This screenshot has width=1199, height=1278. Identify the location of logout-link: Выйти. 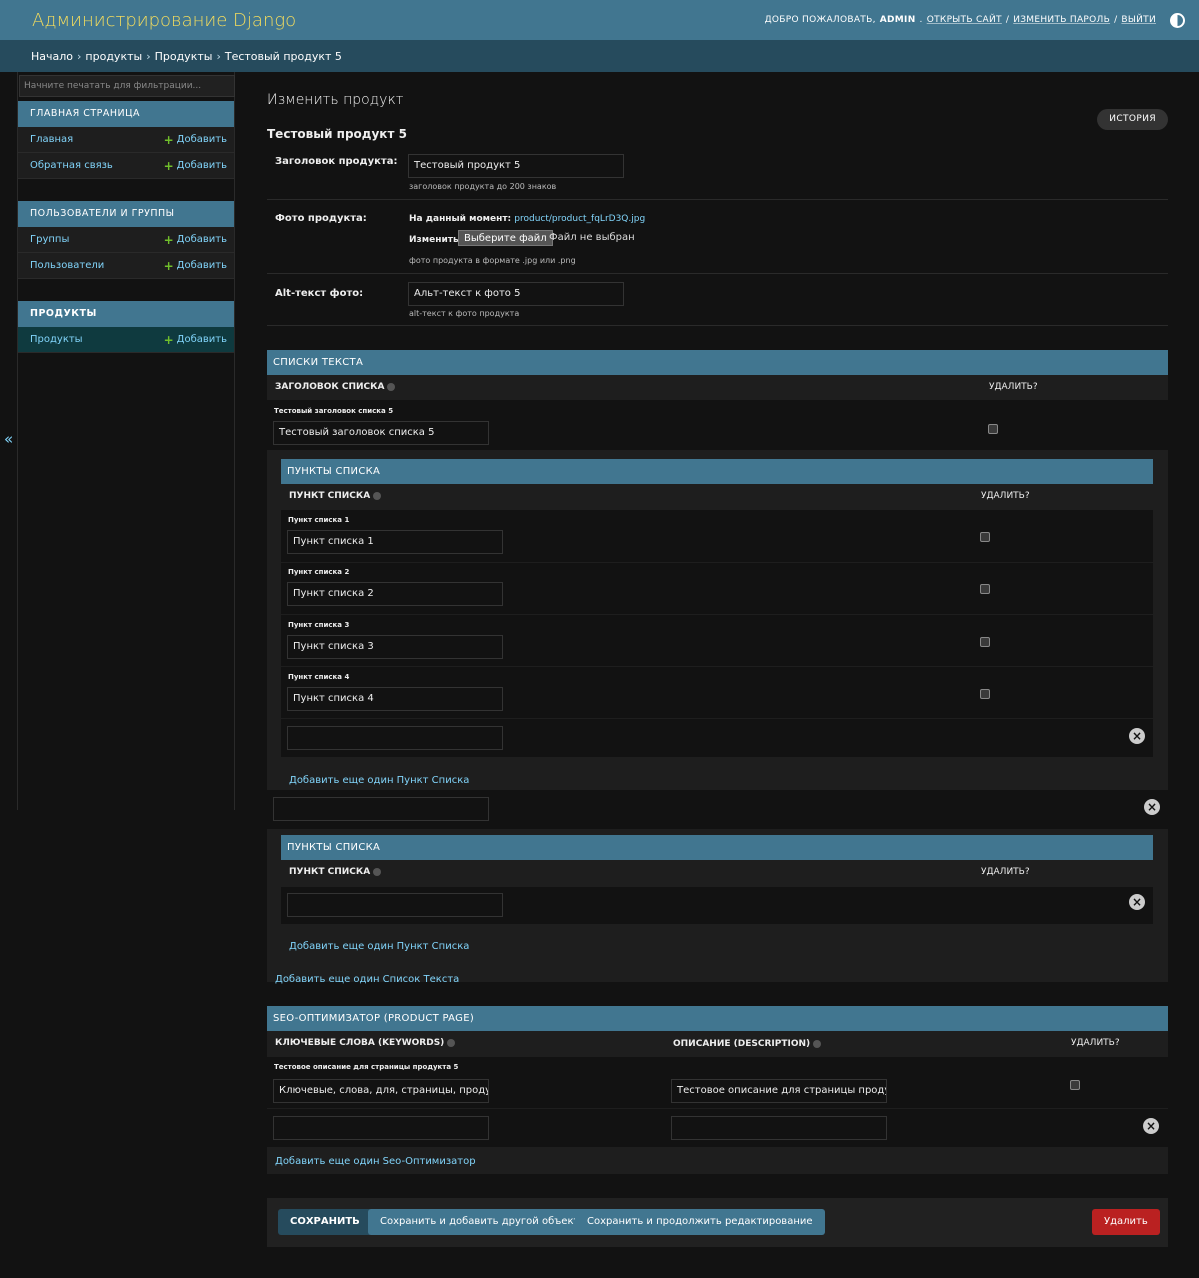
(1138, 20).